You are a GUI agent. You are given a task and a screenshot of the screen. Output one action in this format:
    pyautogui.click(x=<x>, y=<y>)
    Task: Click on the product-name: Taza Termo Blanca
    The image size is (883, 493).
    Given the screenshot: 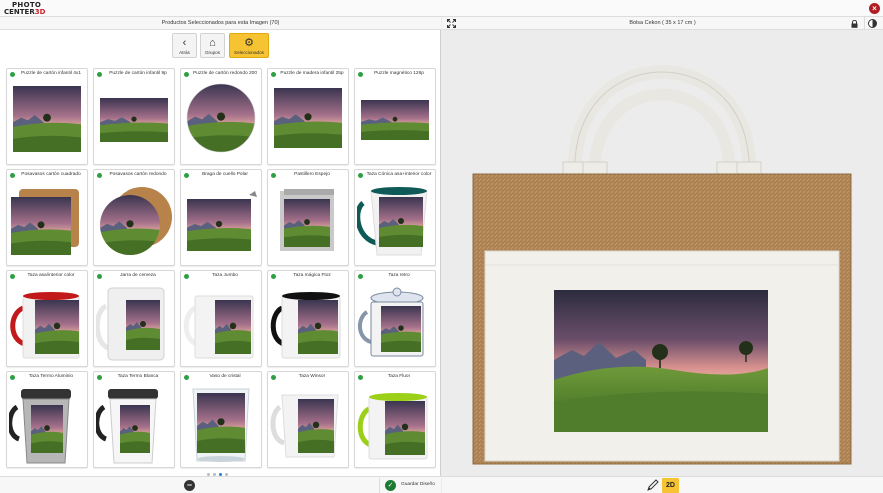 What is the action you would take?
    pyautogui.click(x=138, y=376)
    